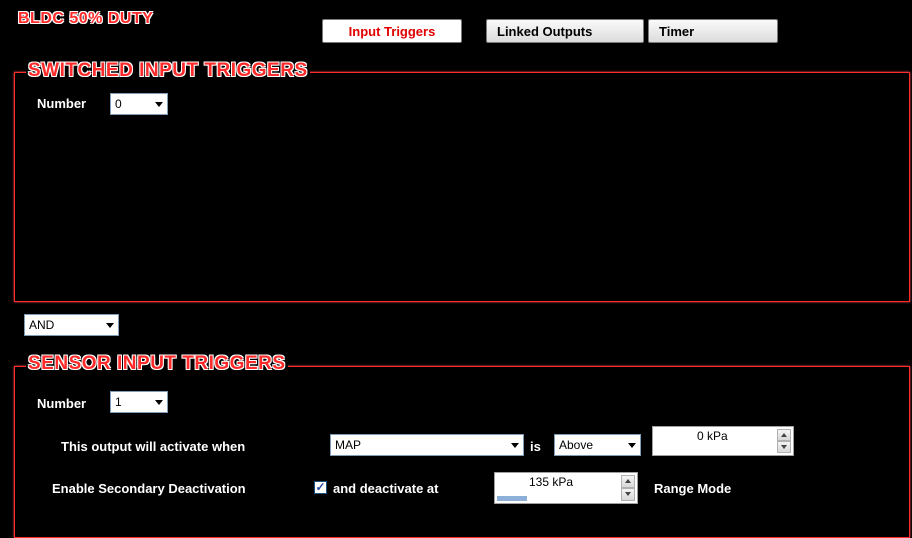 Image resolution: width=912 pixels, height=538 pixels. What do you see at coordinates (153, 446) in the screenshot?
I see `activate-when-label: This output will activate when` at bounding box center [153, 446].